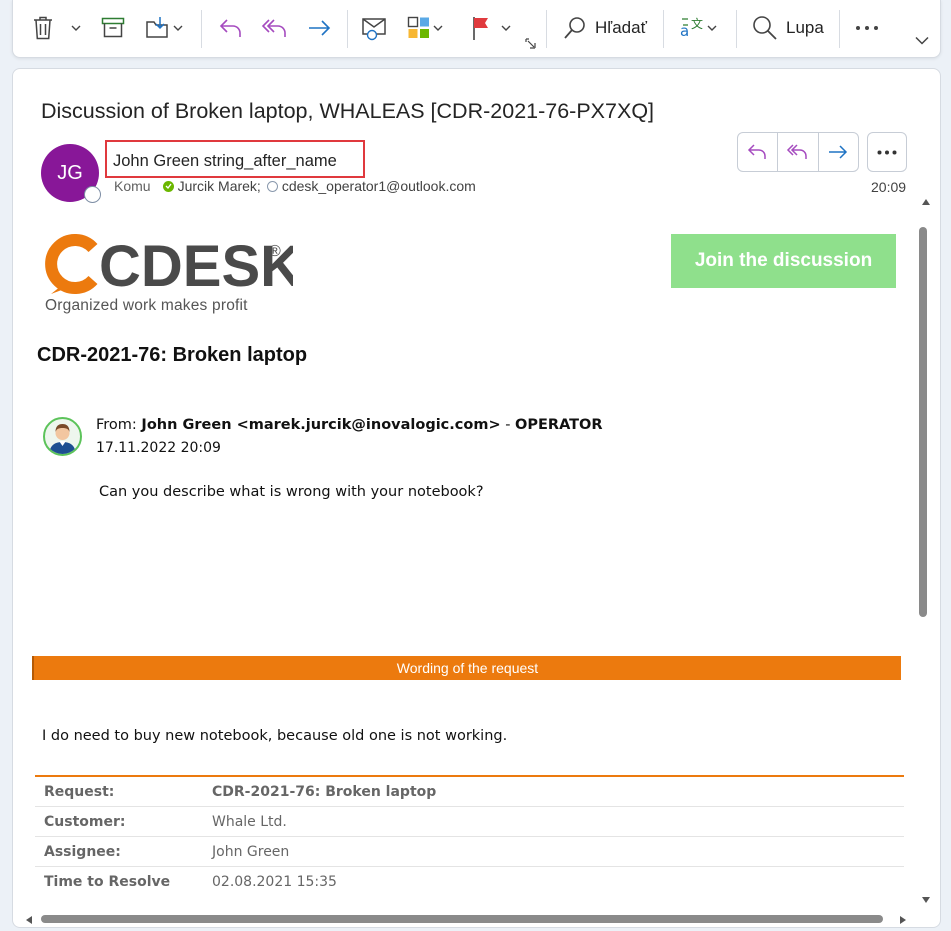  I want to click on message-actions, so click(798, 152).